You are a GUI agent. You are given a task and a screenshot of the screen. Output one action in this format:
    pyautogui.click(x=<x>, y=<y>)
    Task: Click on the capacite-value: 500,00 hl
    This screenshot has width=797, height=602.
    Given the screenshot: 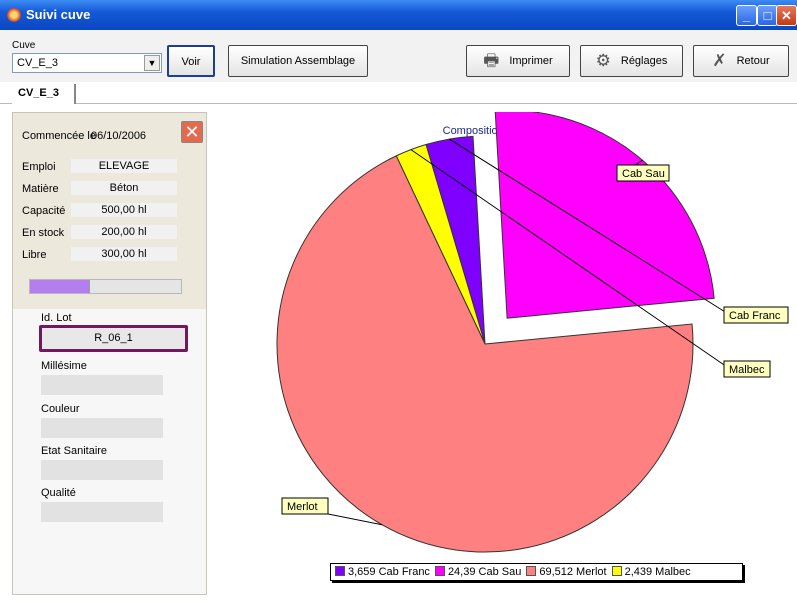 What is the action you would take?
    pyautogui.click(x=124, y=210)
    